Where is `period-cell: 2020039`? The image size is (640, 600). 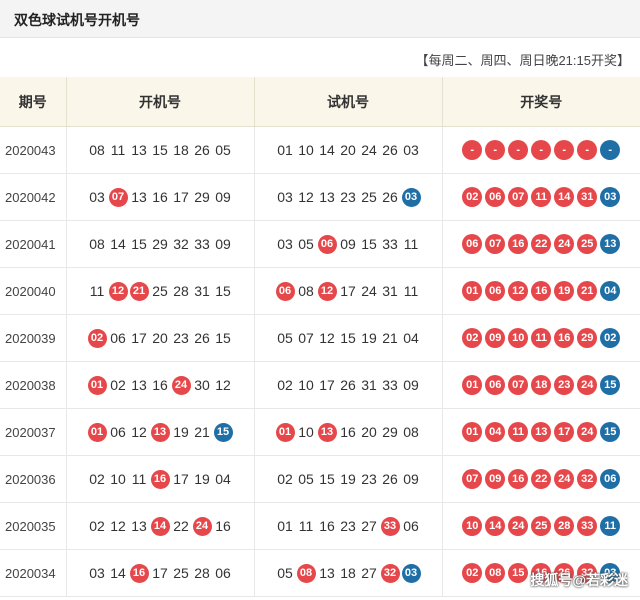 period-cell: 2020039 is located at coordinates (33, 338).